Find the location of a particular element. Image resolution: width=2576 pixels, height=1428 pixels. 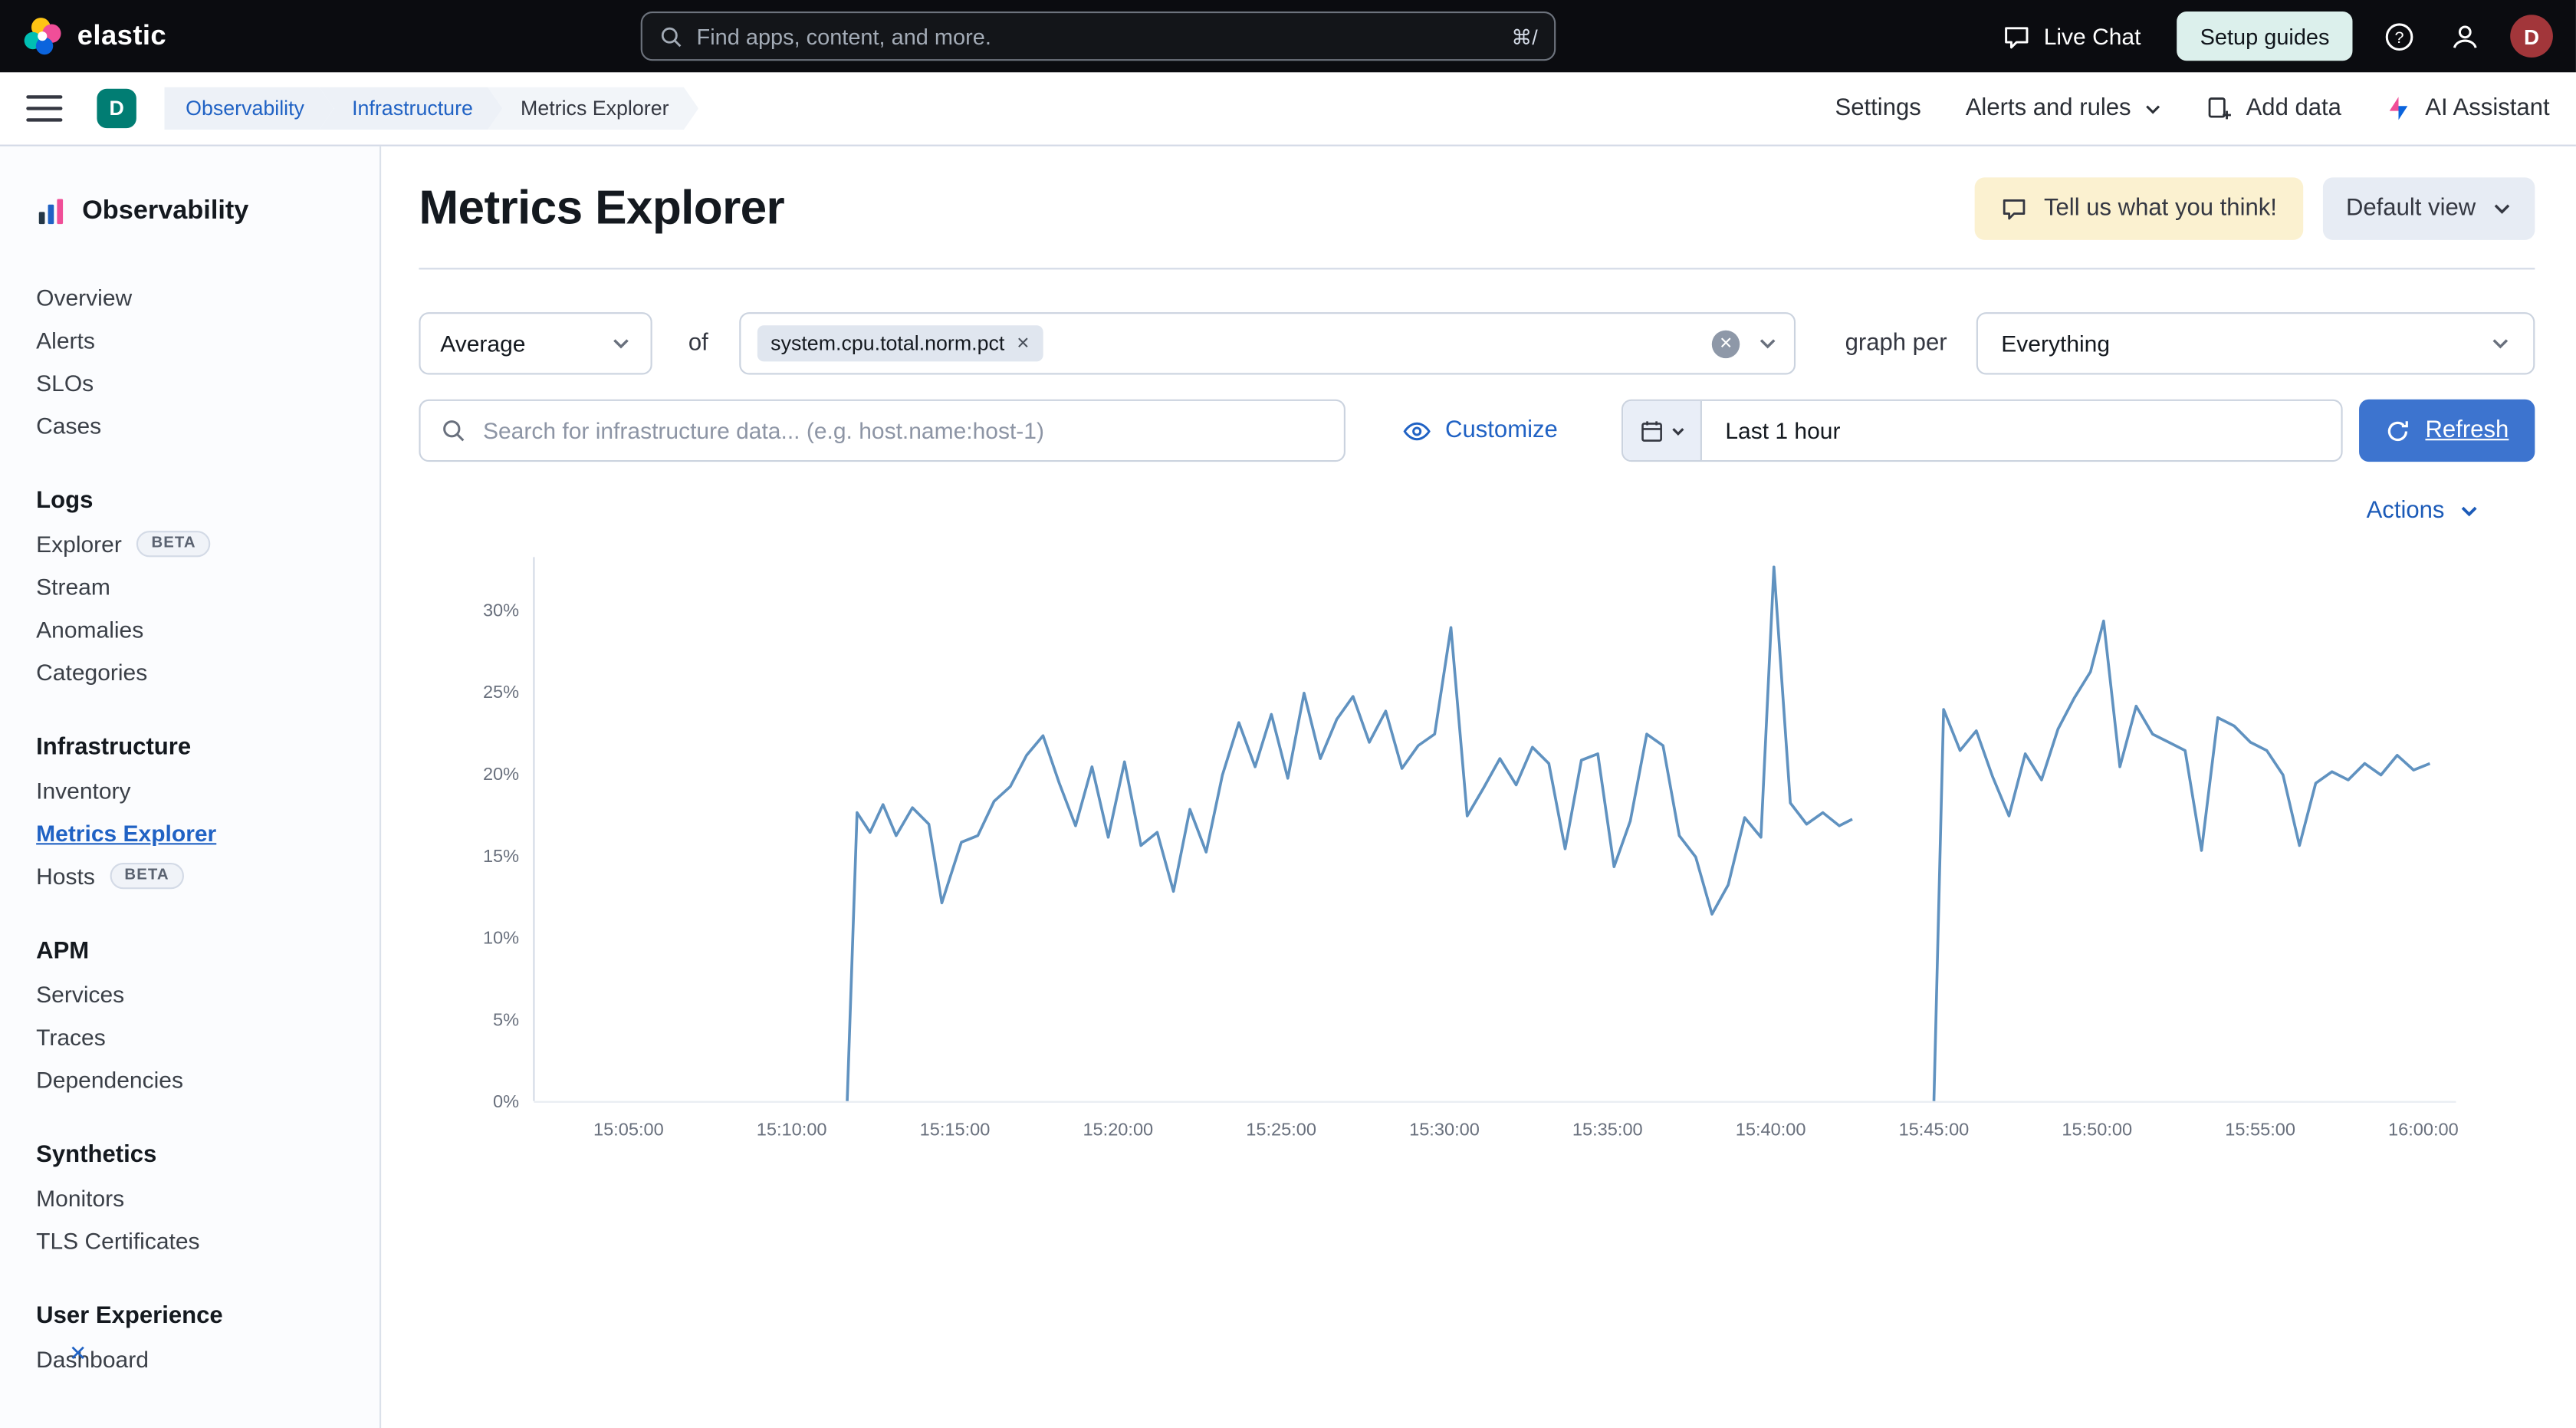

sidebar-item-label: Monitors is located at coordinates (80, 1198).